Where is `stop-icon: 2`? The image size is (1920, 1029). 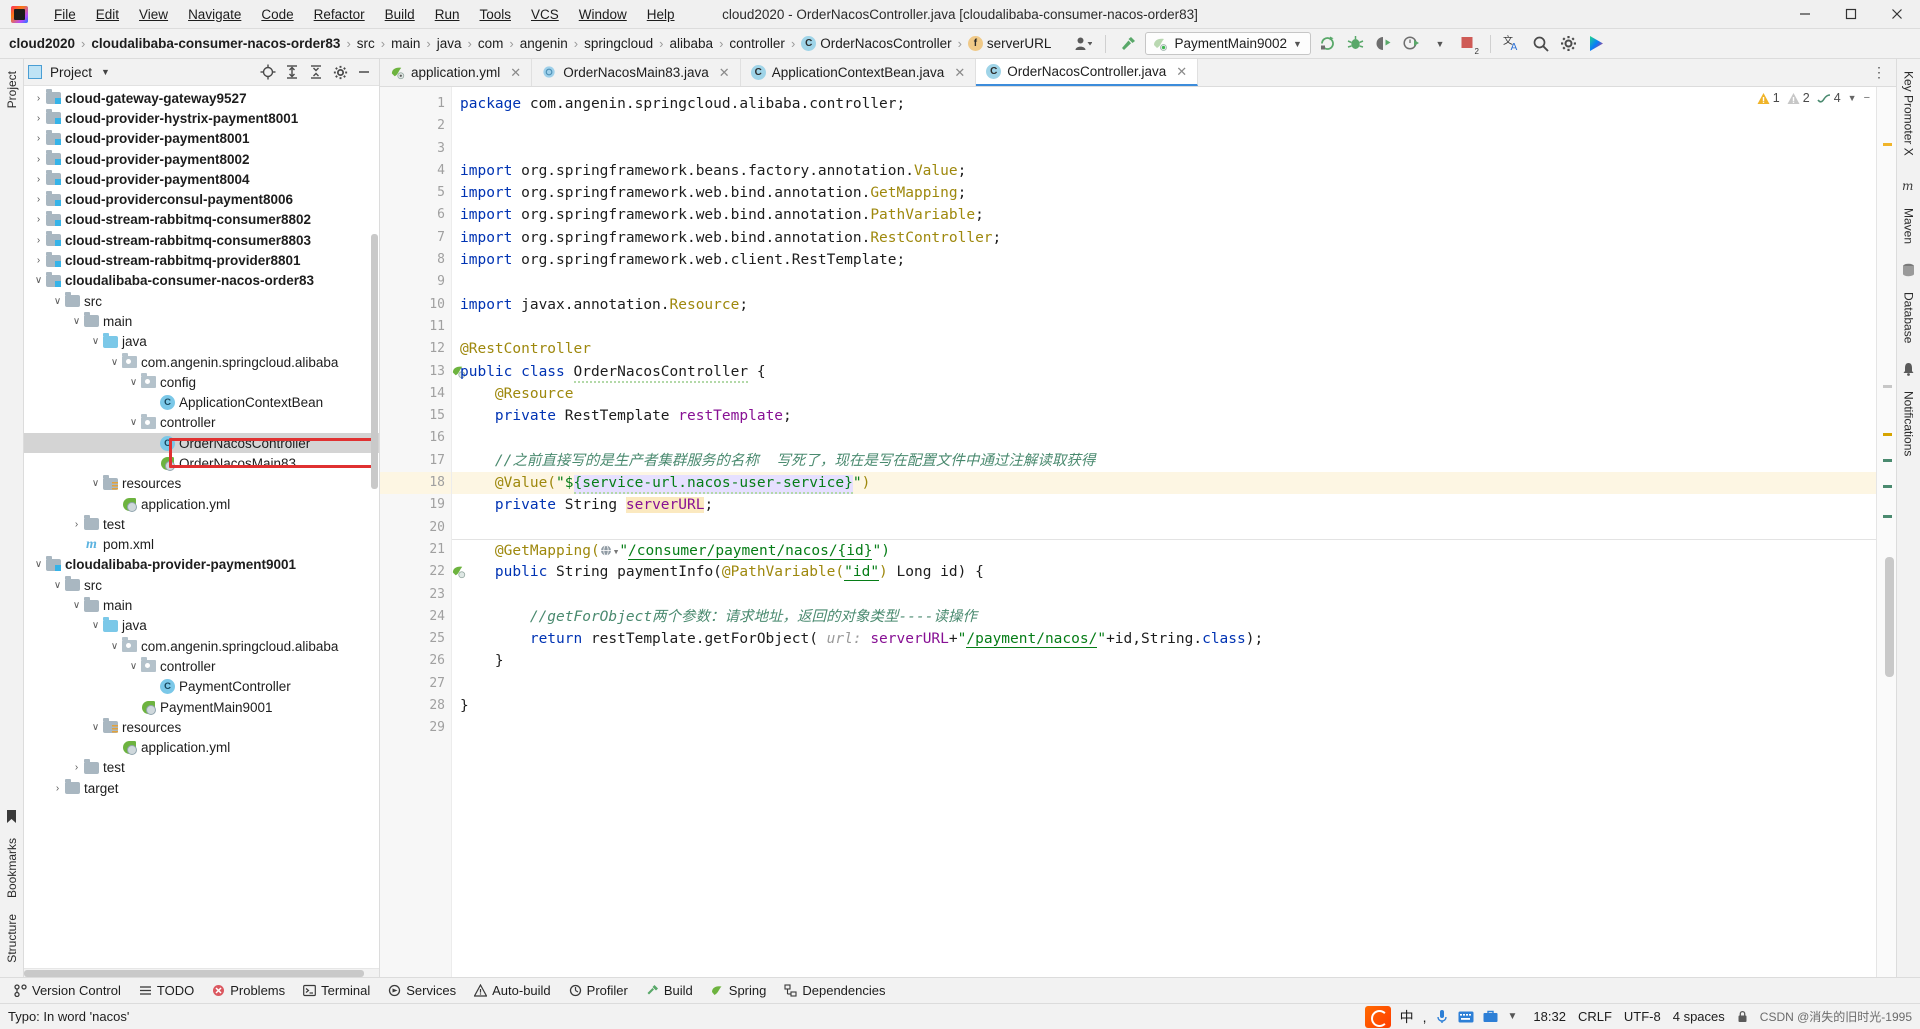
stop-icon: 2 is located at coordinates (1468, 44).